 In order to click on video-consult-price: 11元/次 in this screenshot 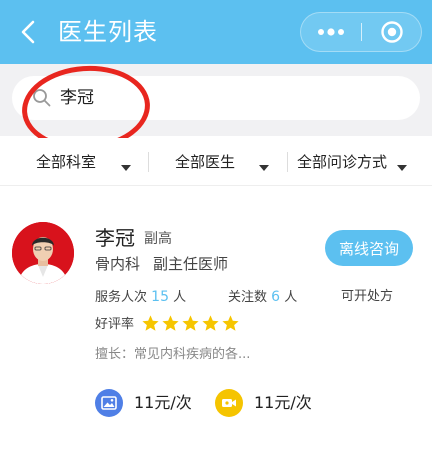, I will do `click(283, 402)`.